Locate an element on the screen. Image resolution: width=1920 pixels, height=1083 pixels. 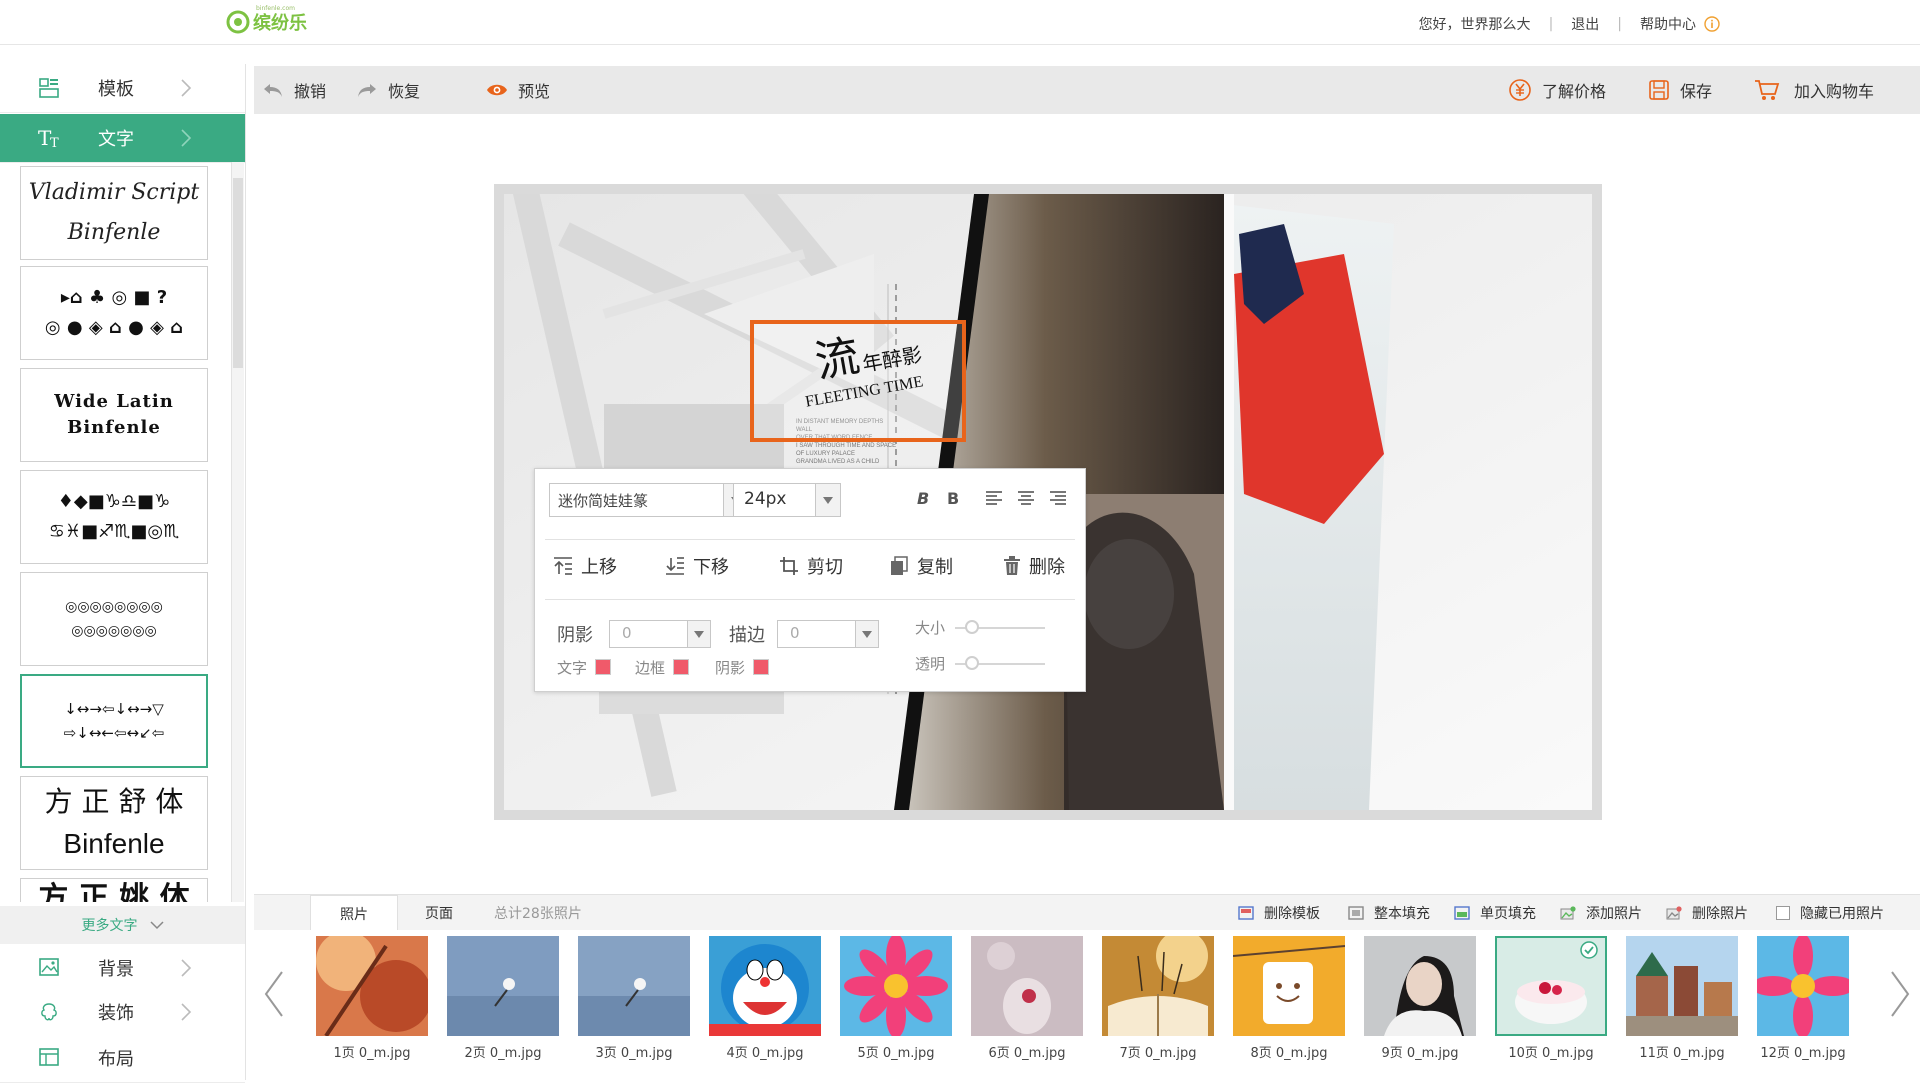
delete-button: 删除 is located at coordinates (1034, 566).